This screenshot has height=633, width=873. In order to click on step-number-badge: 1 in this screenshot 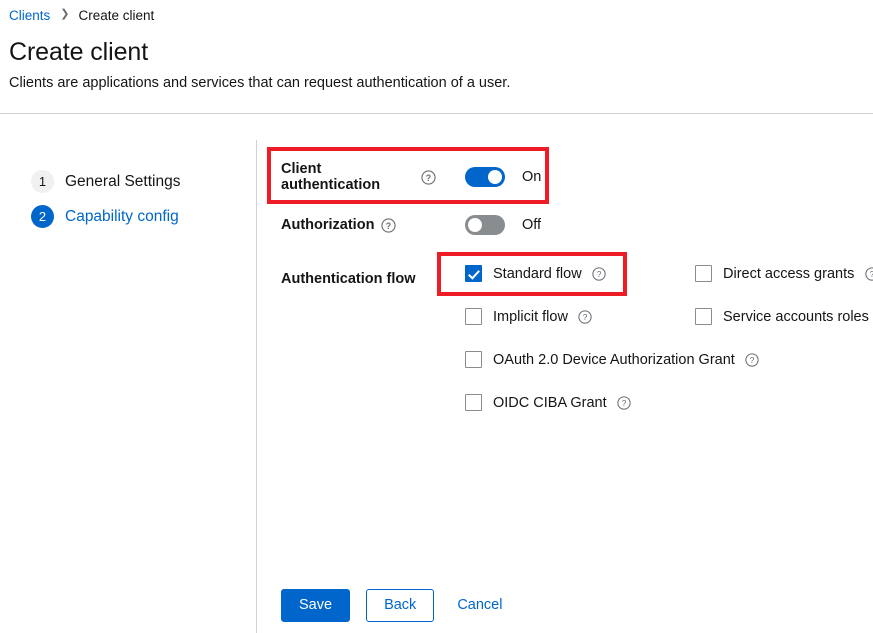, I will do `click(42, 181)`.